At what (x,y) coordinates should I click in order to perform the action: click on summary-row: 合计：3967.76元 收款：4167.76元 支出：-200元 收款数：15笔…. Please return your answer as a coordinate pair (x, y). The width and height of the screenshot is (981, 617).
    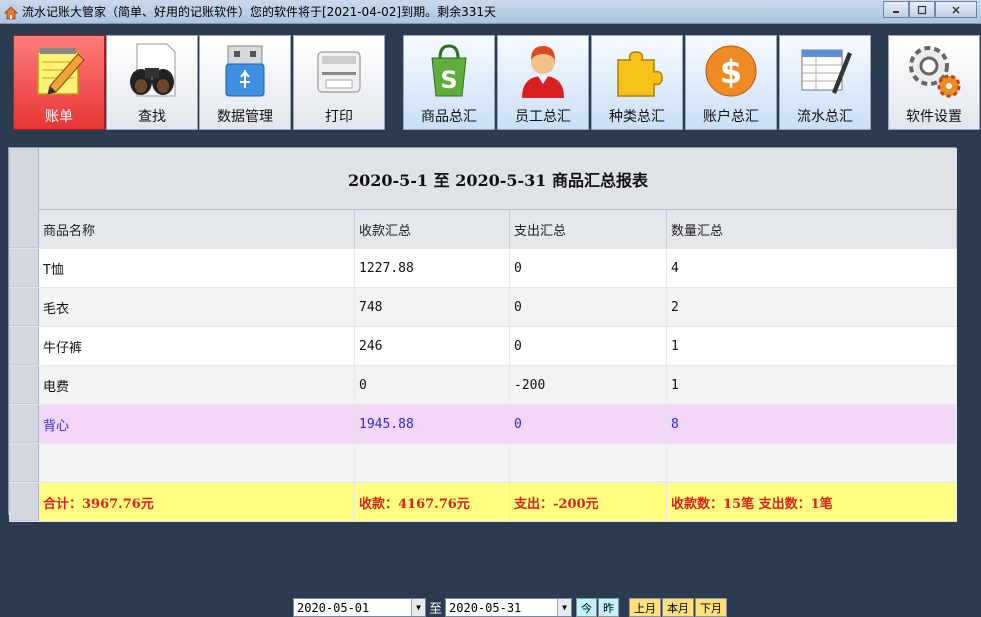
    Looking at the image, I should click on (483, 502).